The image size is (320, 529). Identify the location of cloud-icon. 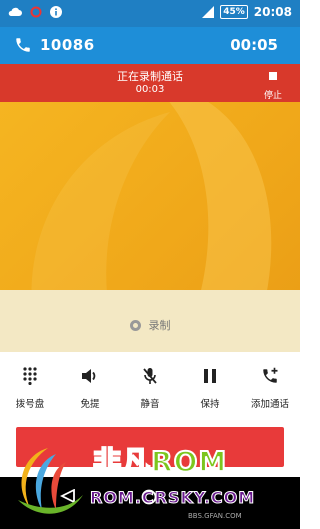
(15, 11).